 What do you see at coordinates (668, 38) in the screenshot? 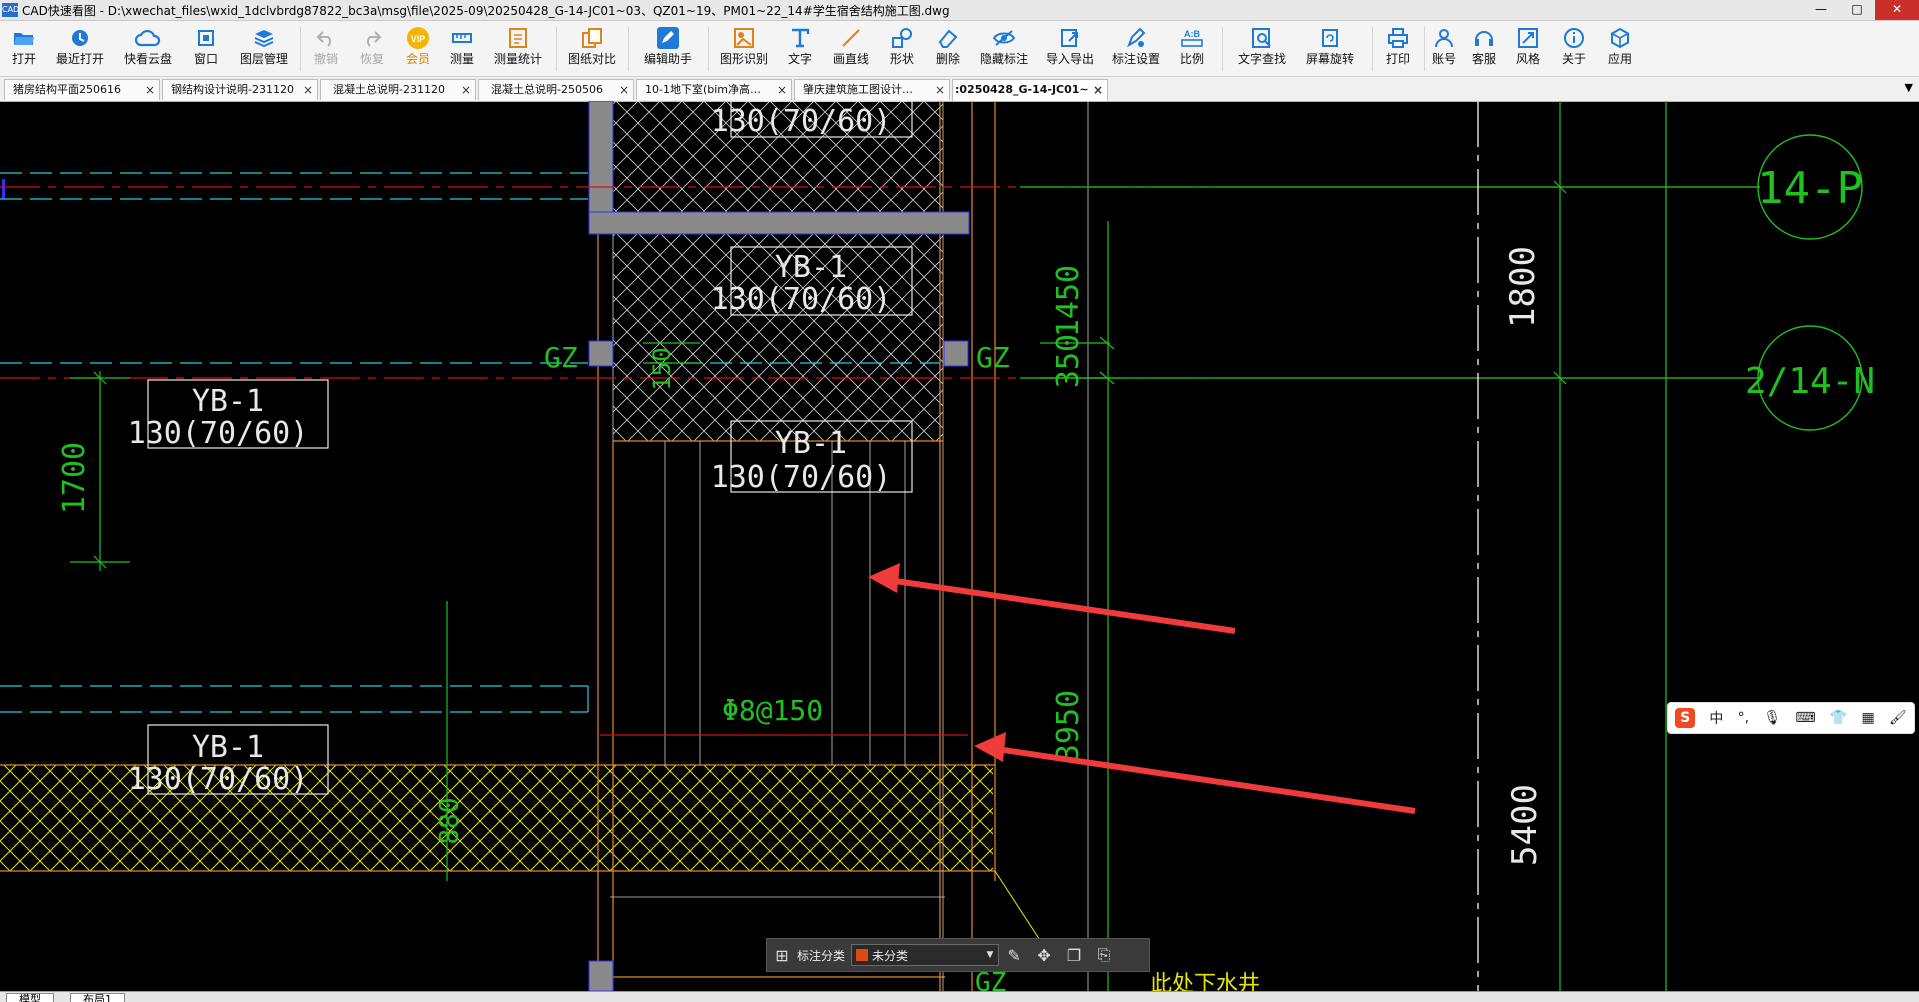
I see `edit-assistant-icon` at bounding box center [668, 38].